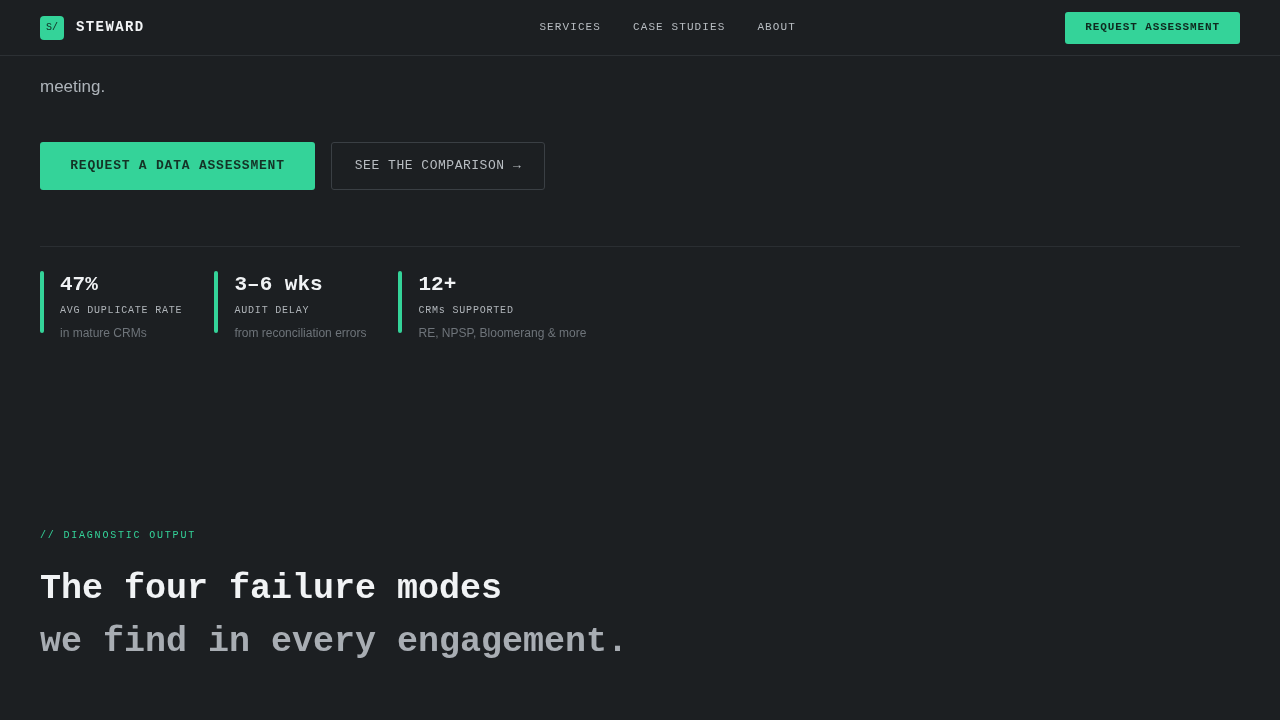 Image resolution: width=1280 pixels, height=720 pixels. I want to click on section-title: The four failure modes, so click(272, 589).